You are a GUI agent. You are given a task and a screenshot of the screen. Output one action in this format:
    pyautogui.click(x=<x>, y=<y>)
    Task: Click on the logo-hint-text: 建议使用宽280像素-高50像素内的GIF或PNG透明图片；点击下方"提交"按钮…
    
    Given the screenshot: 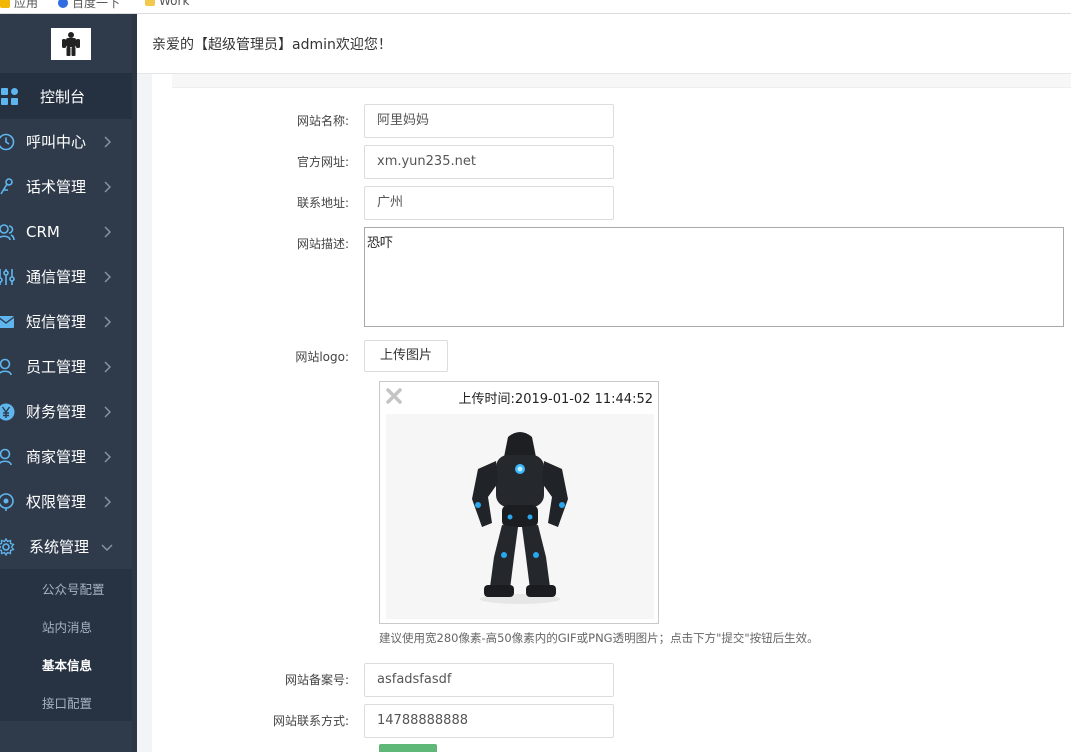 What is the action you would take?
    pyautogui.click(x=599, y=638)
    